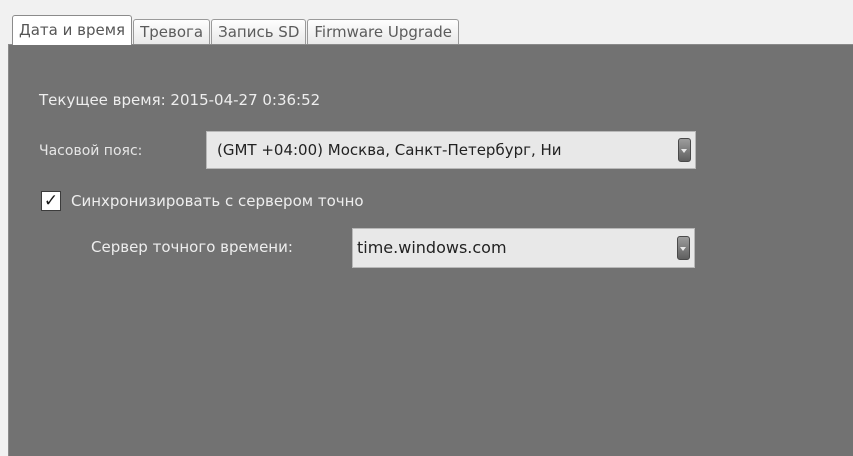 The width and height of the screenshot is (853, 456). Describe the element at coordinates (172, 32) in the screenshot. I see `tab-alarm: Тревога` at that location.